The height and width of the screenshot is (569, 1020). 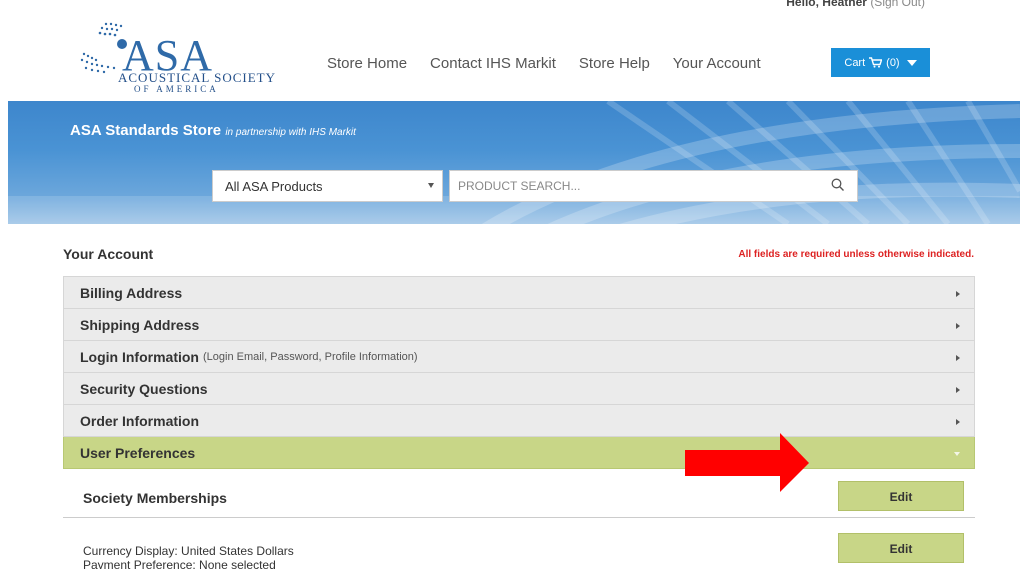 I want to click on nav-store-help: Store Help, so click(x=614, y=63).